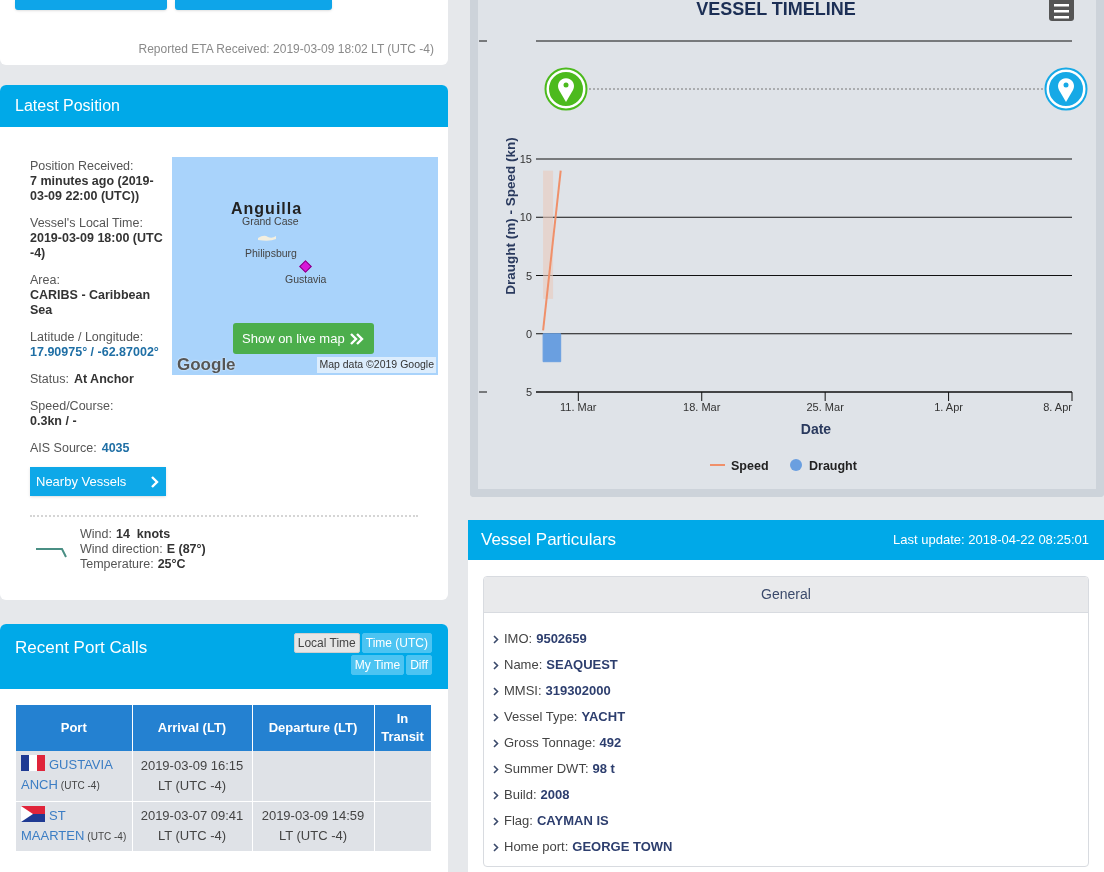 The image size is (1104, 872). What do you see at coordinates (72, 406) in the screenshot?
I see `field-label: Speed/Course:` at bounding box center [72, 406].